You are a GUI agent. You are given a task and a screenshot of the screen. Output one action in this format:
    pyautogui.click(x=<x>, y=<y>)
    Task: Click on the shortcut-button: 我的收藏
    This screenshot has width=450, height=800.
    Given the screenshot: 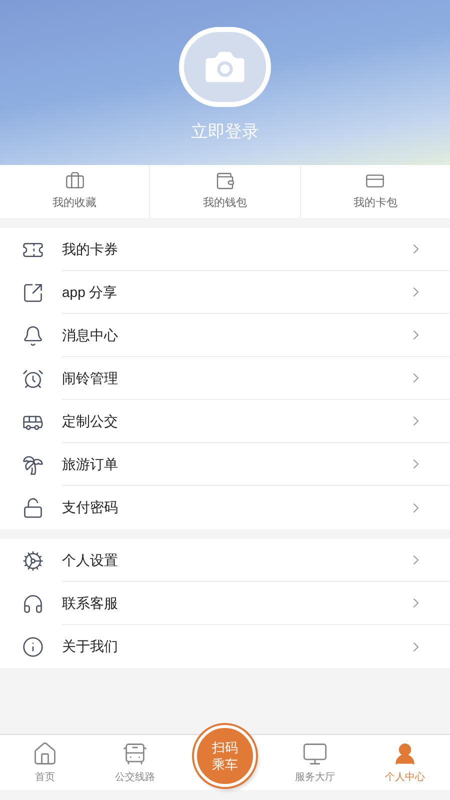 What is the action you would take?
    pyautogui.click(x=75, y=191)
    